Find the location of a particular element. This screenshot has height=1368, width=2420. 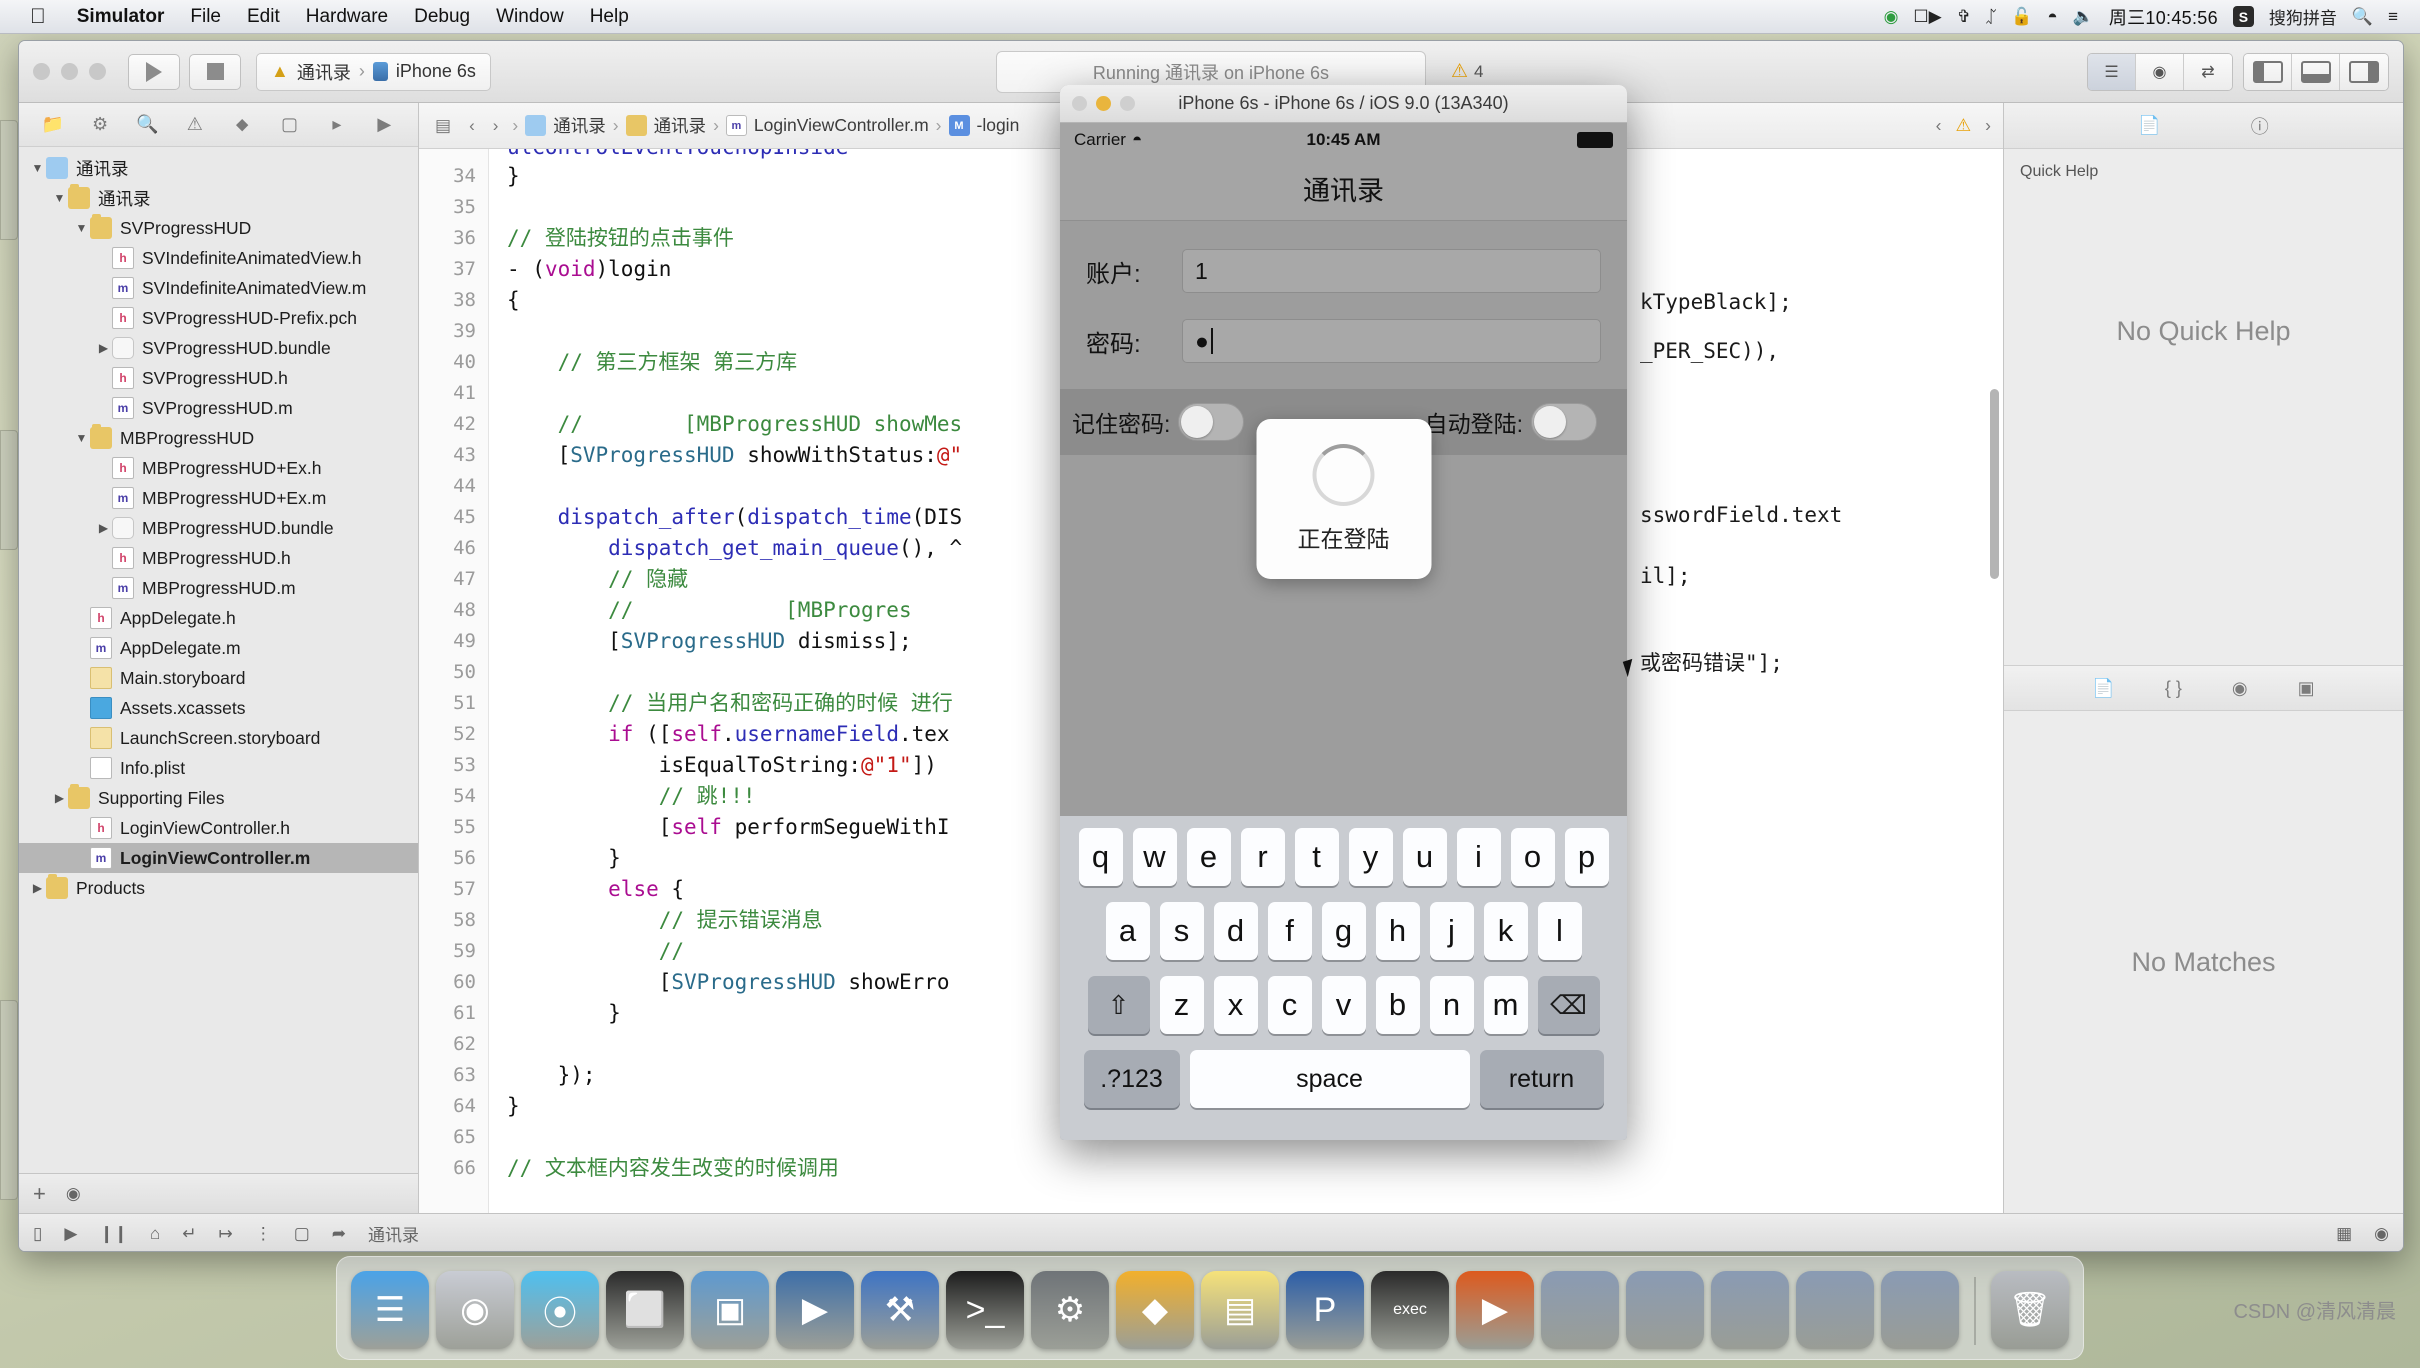

shift-key-icon: ⇧ is located at coordinates (1118, 1005).